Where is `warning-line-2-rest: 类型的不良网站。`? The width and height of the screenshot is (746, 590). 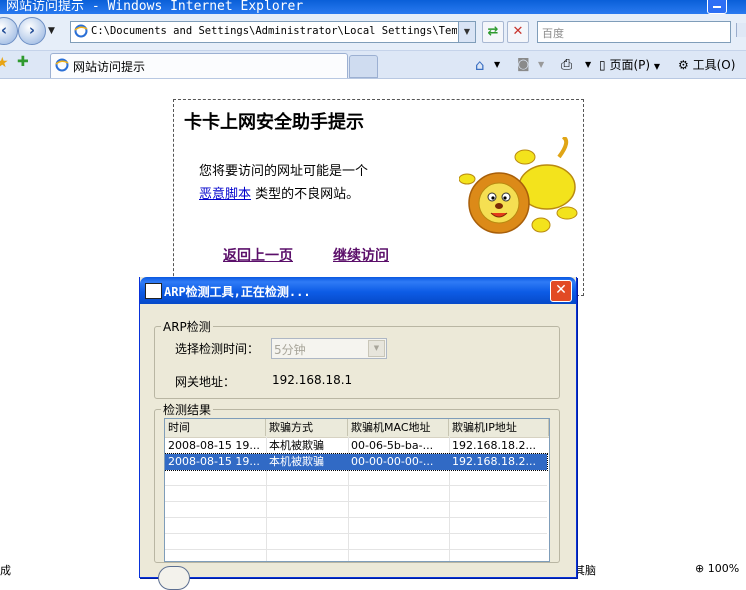 warning-line-2-rest: 类型的不良网站。 is located at coordinates (307, 194).